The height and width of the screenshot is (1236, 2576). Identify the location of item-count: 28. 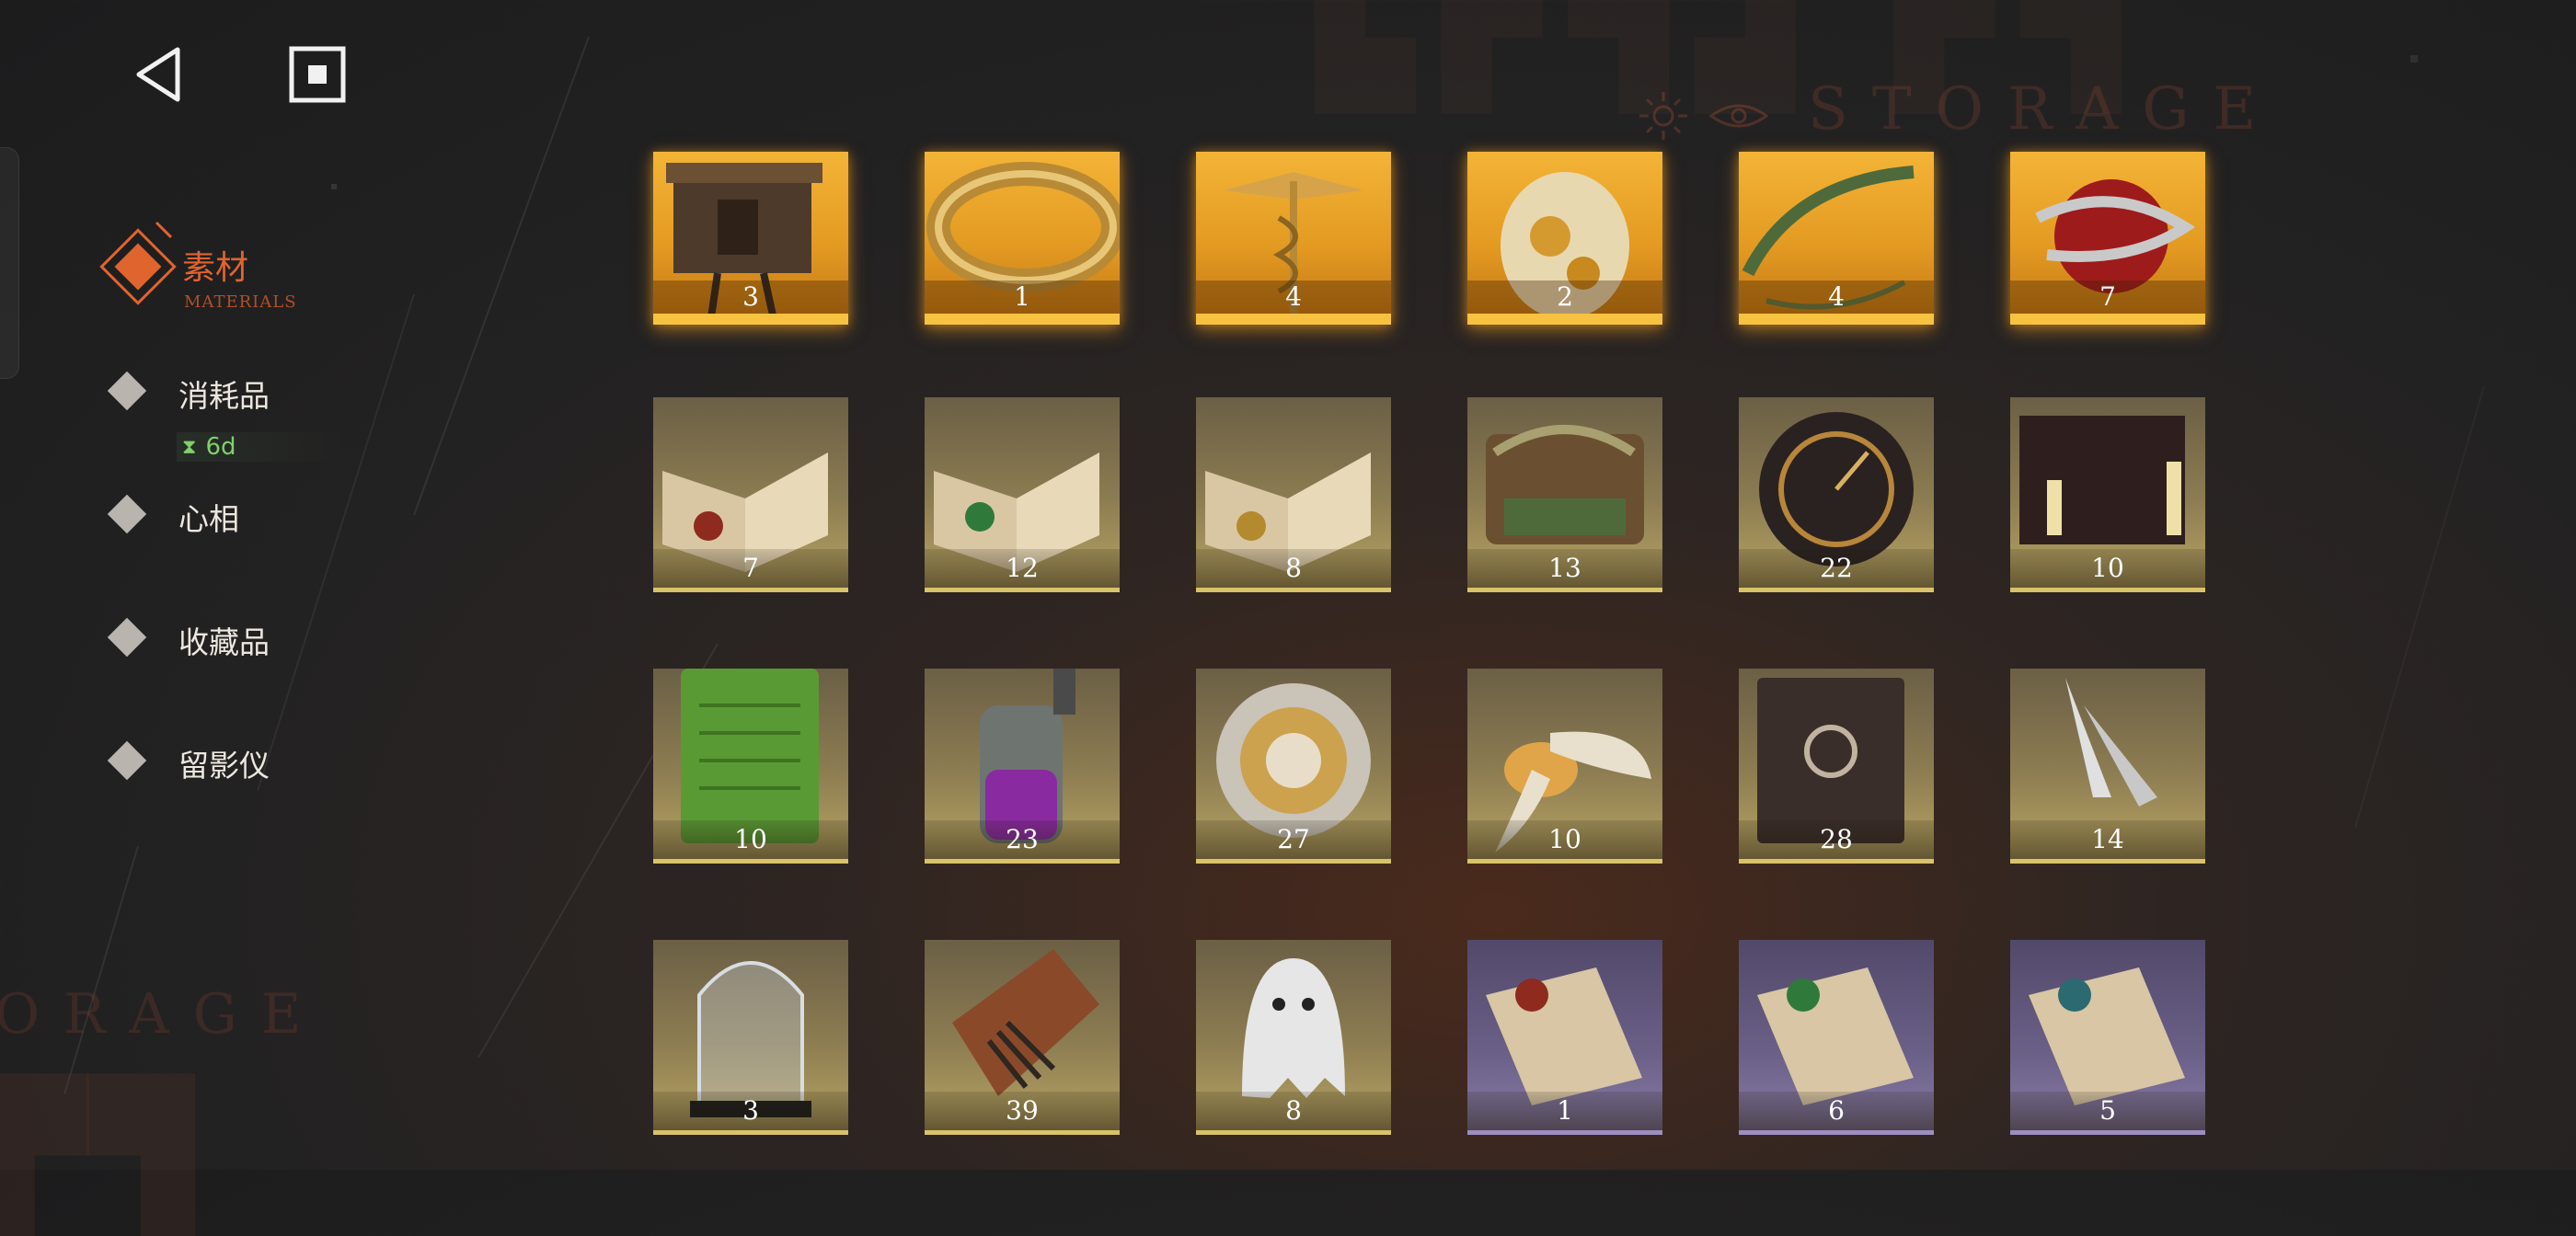
(1836, 839).